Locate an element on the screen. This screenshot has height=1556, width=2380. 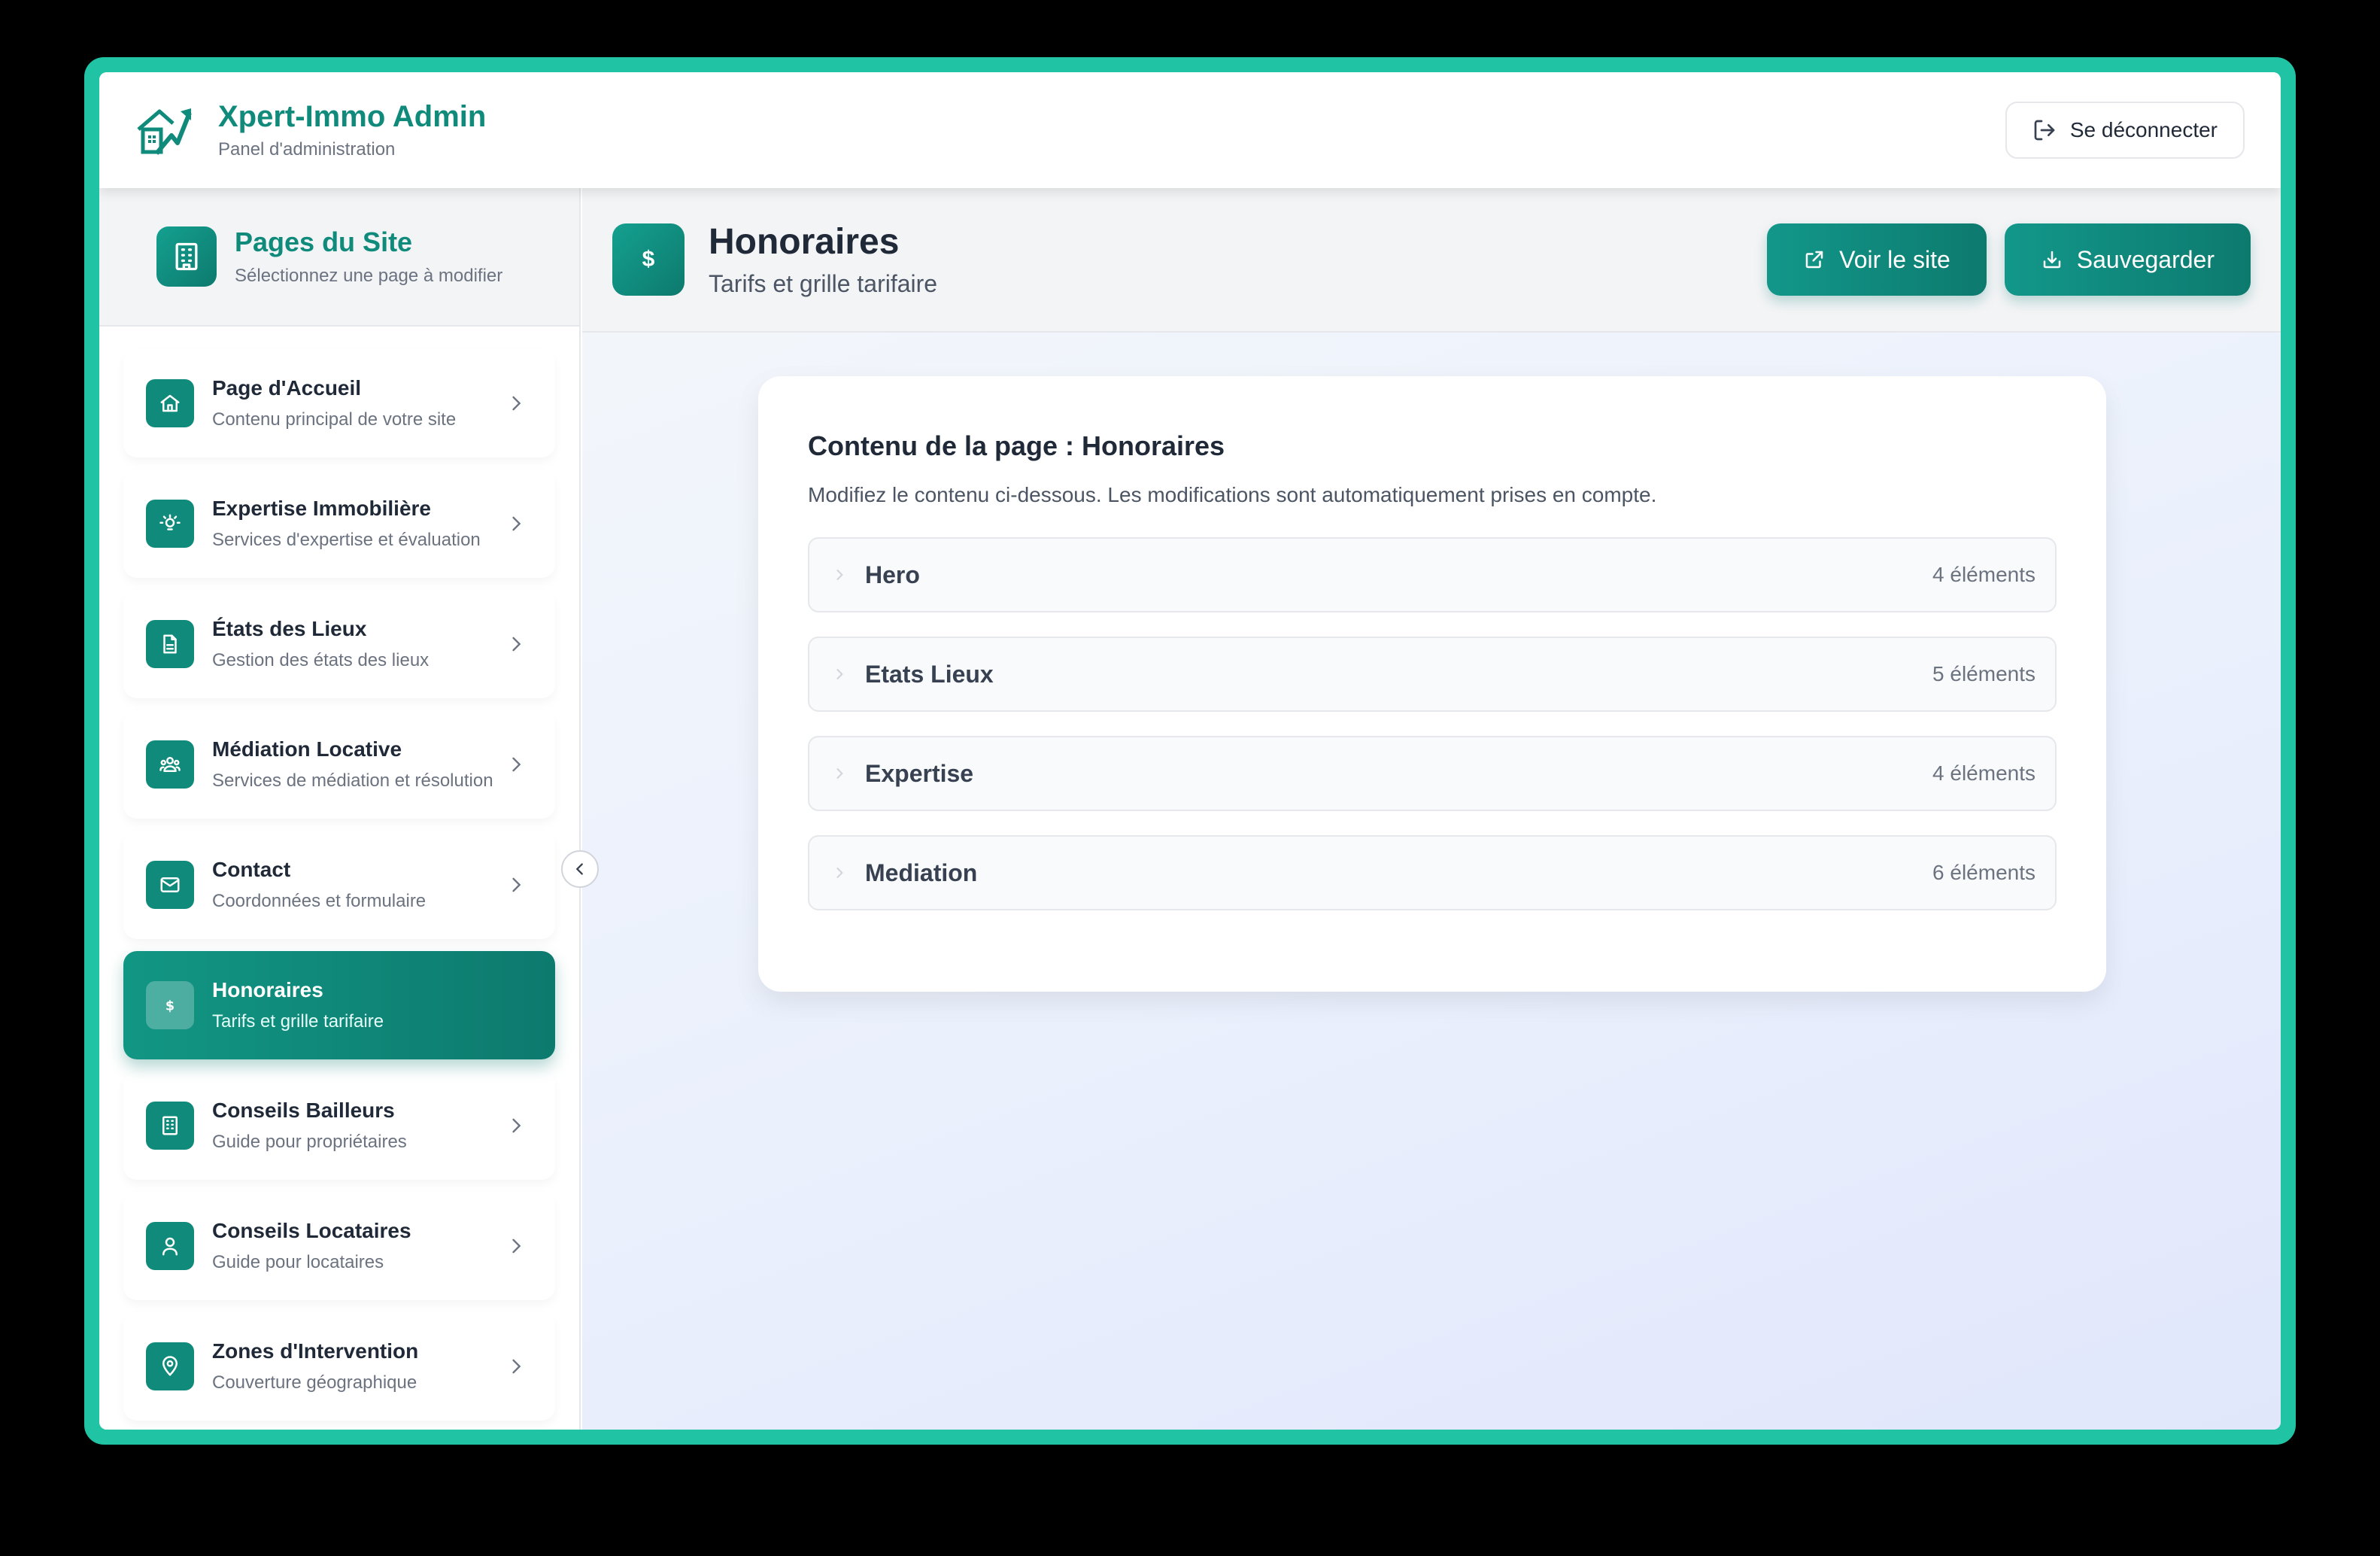
view-site-button: Voir le site is located at coordinates (1877, 259).